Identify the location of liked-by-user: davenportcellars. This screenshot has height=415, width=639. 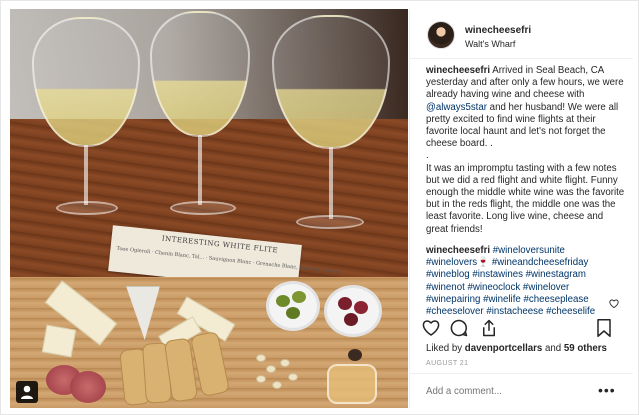
(504, 348).